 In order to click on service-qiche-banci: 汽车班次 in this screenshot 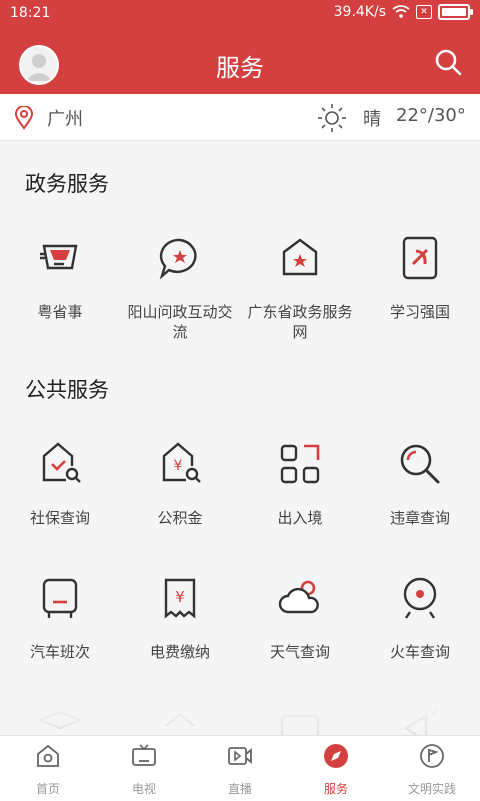, I will do `click(60, 618)`.